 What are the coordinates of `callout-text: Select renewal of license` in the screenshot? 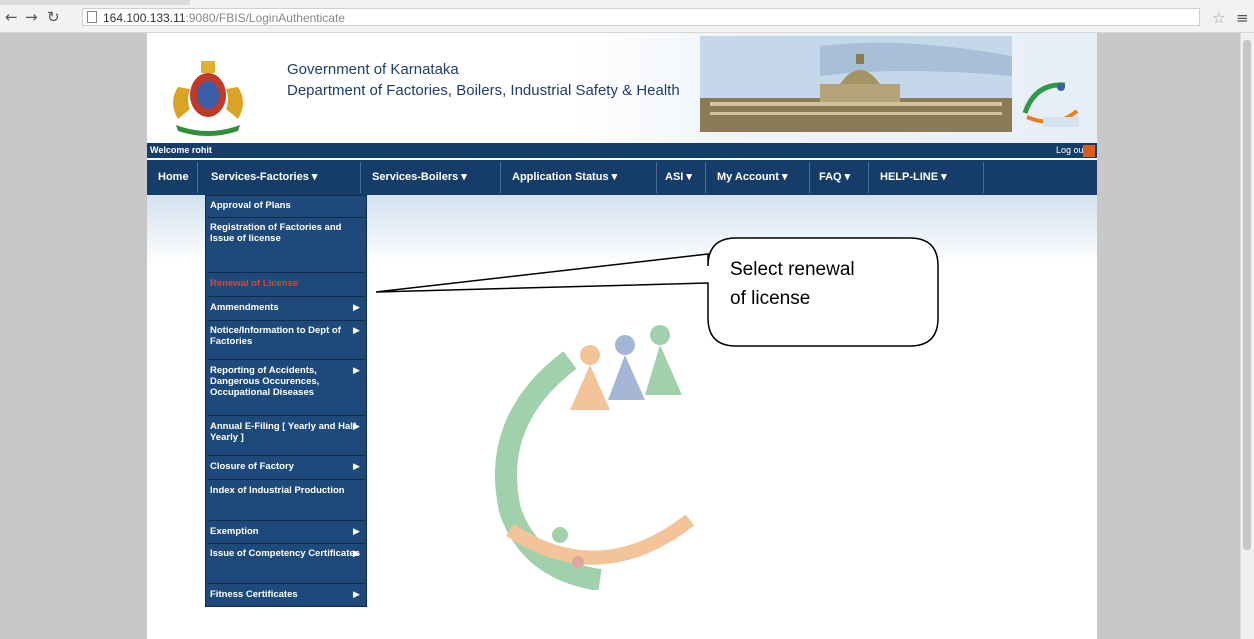 It's located at (830, 284).